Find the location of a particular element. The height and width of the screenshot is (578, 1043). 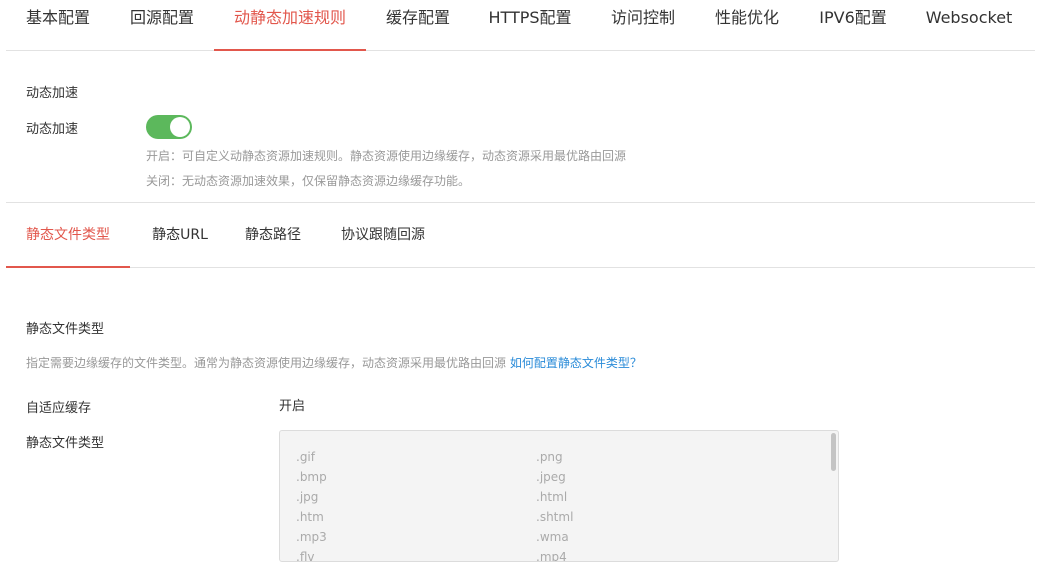

tab-cache-config: 缓存配置 is located at coordinates (418, 25).